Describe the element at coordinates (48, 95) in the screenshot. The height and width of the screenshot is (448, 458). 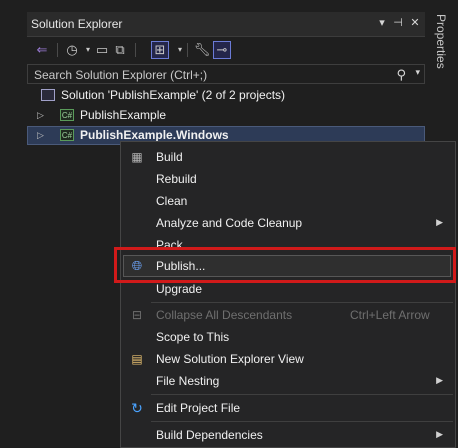
I see `solution-icon` at that location.